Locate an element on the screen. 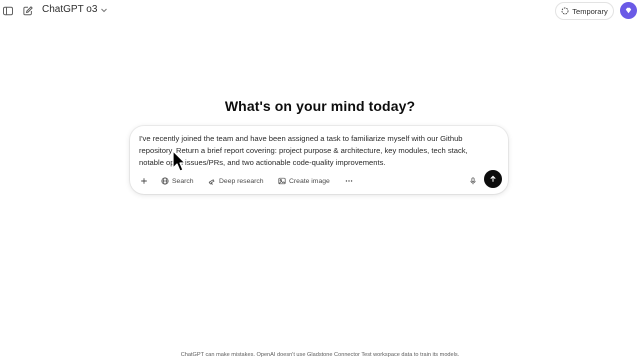 This screenshot has height=360, width=640. more-icon is located at coordinates (349, 181).